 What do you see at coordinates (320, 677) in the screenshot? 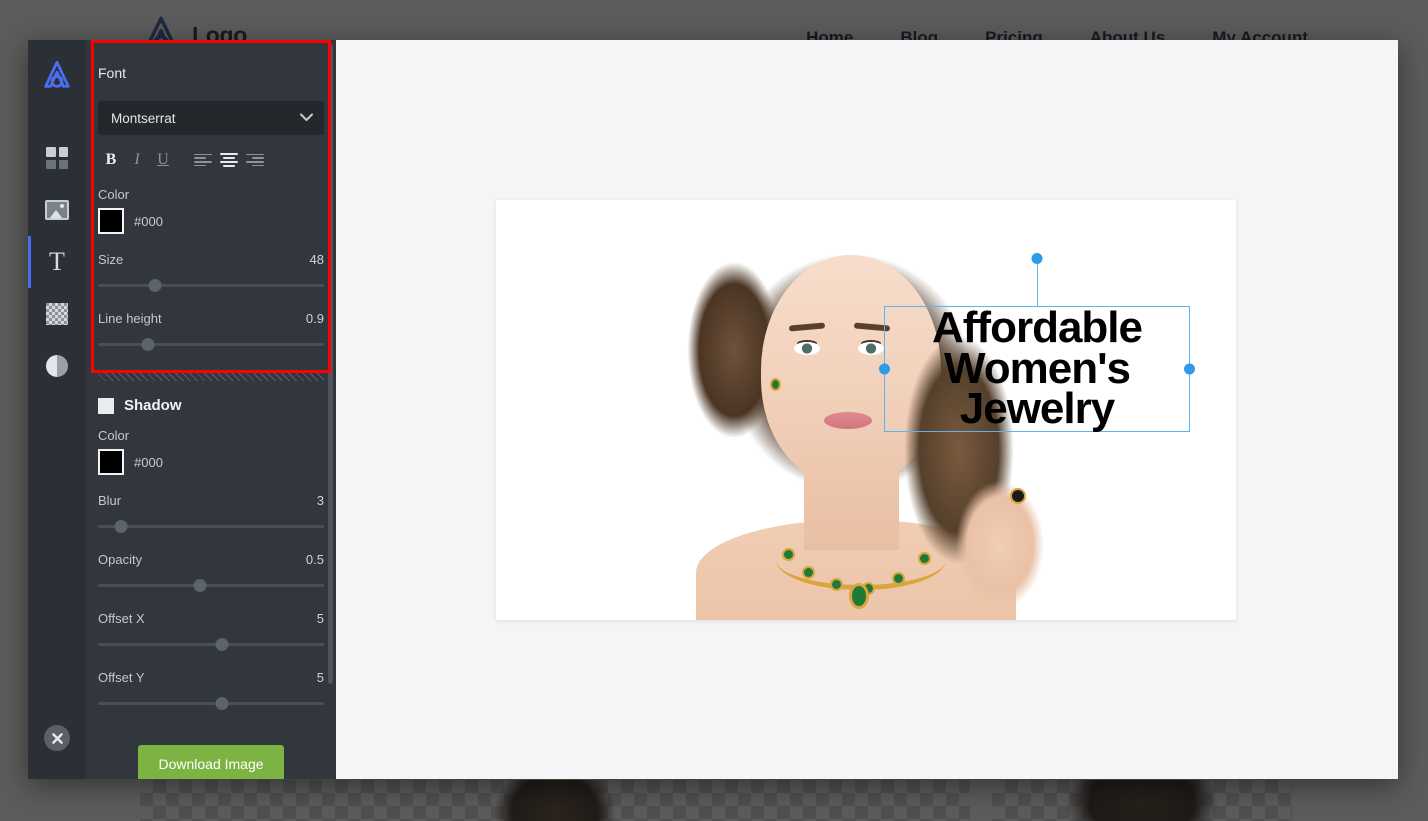
I see `offset-y-value: 5` at bounding box center [320, 677].